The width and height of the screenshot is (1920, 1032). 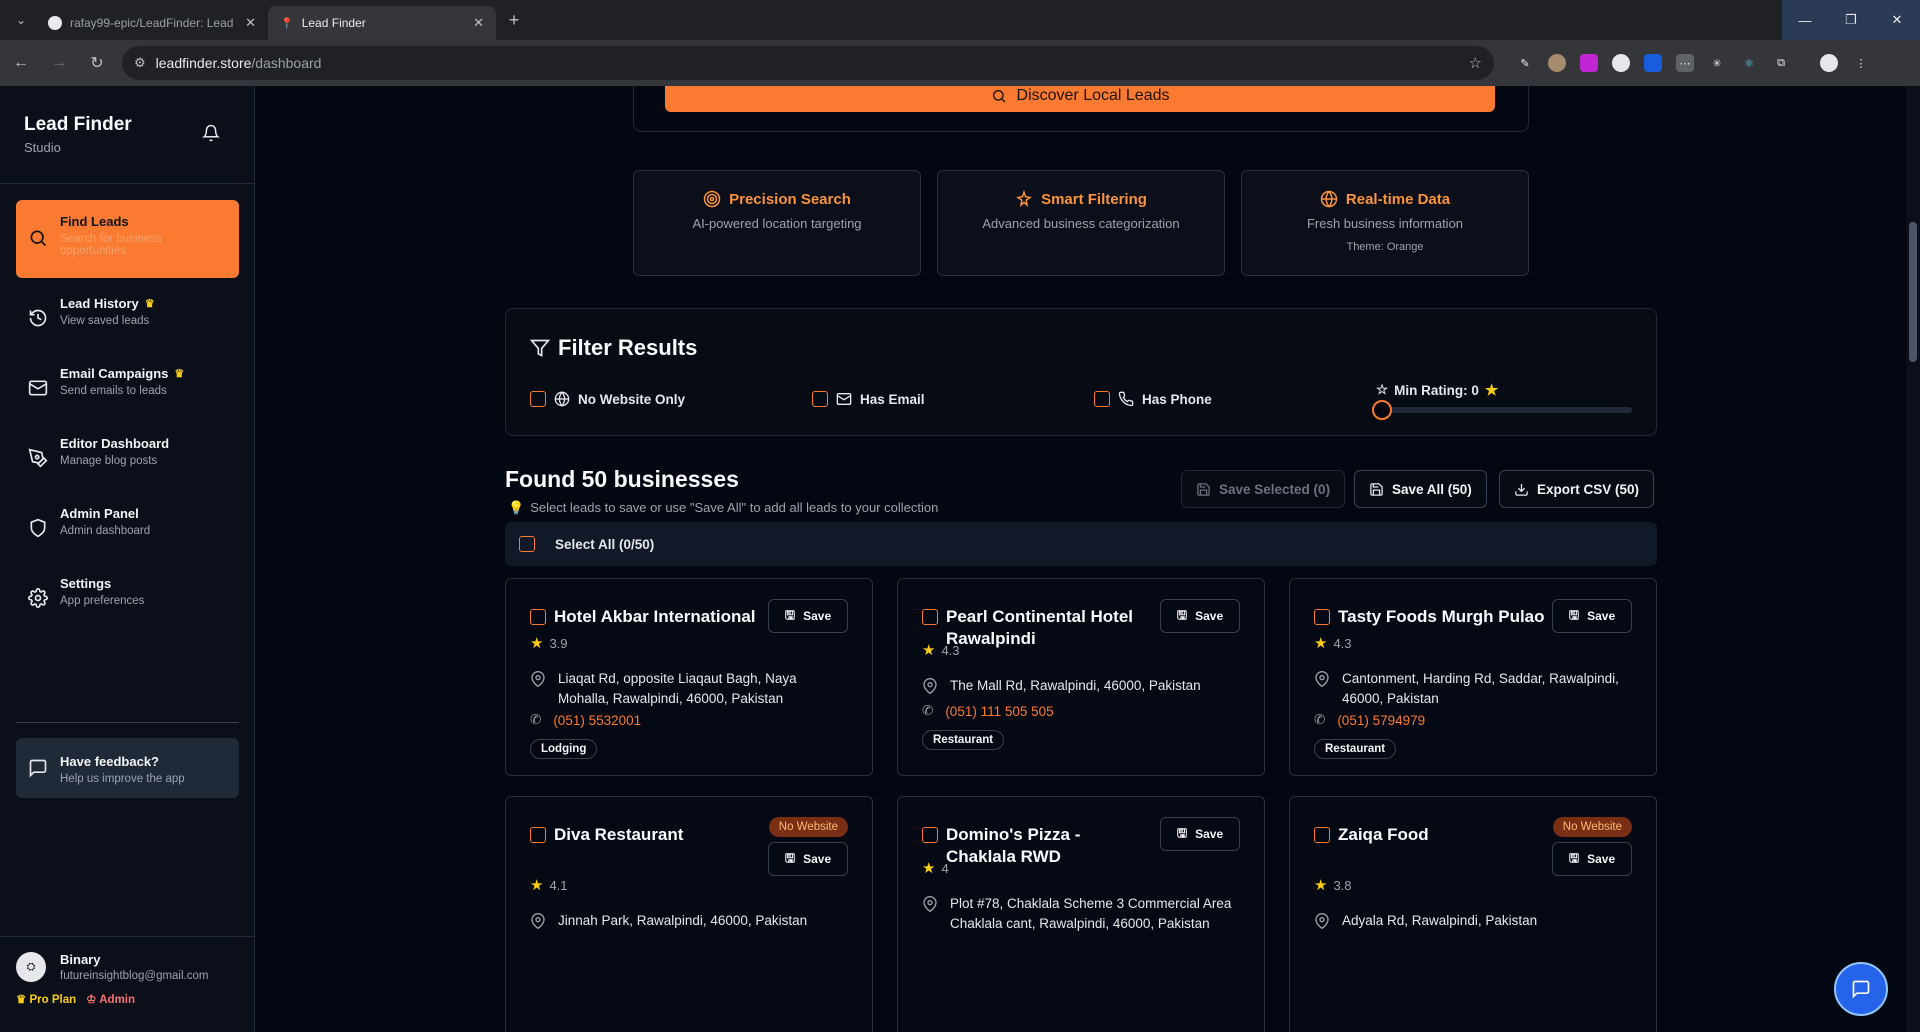 What do you see at coordinates (211, 133) in the screenshot?
I see `bell-icon` at bounding box center [211, 133].